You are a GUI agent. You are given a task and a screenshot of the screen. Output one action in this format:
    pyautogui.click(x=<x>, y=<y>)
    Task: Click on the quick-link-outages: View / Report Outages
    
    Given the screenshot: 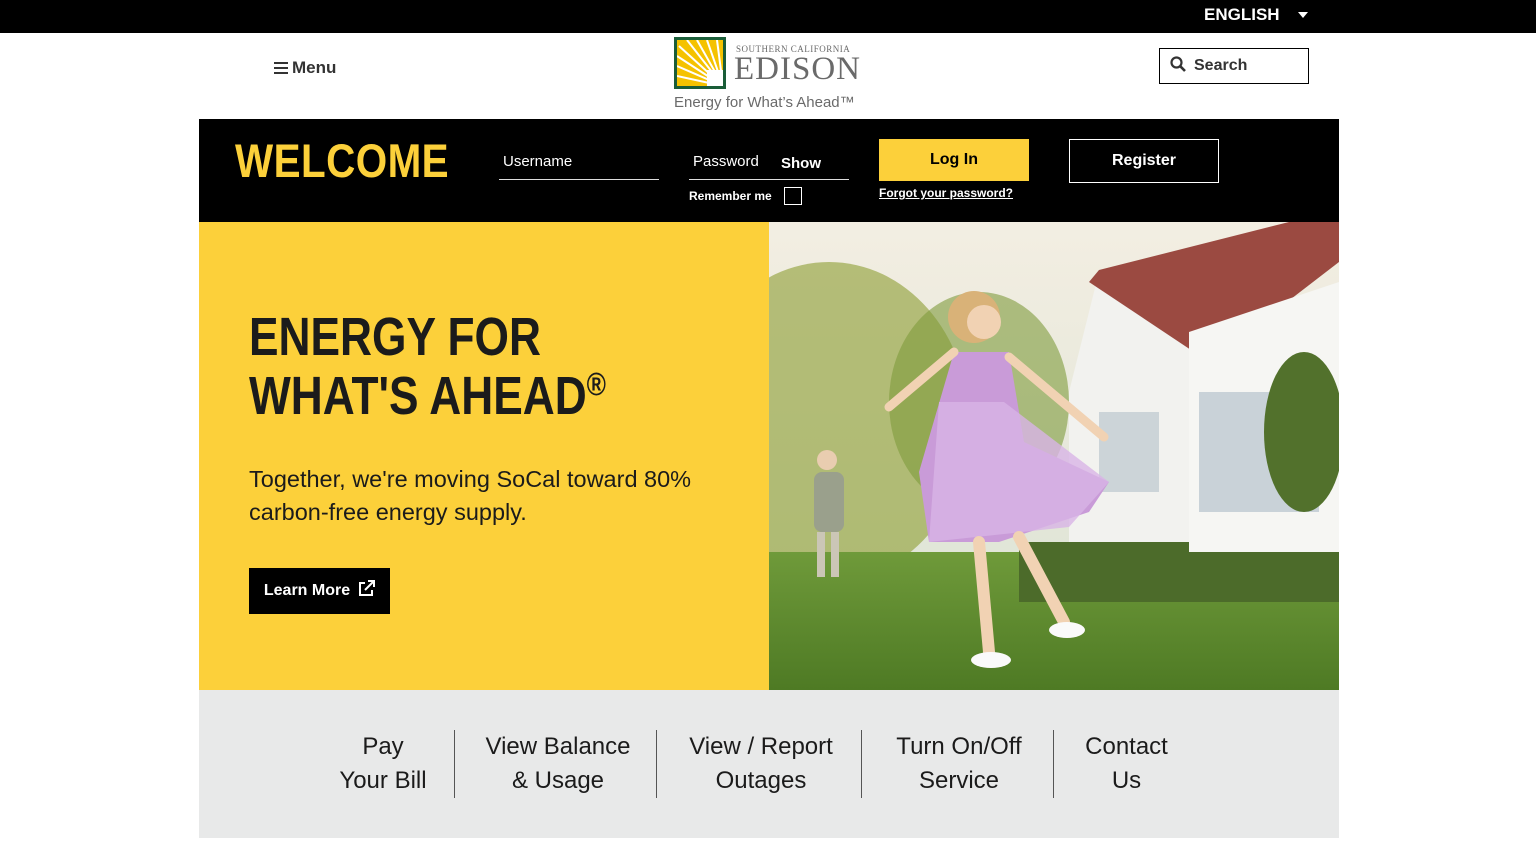 What is the action you would take?
    pyautogui.click(x=761, y=764)
    